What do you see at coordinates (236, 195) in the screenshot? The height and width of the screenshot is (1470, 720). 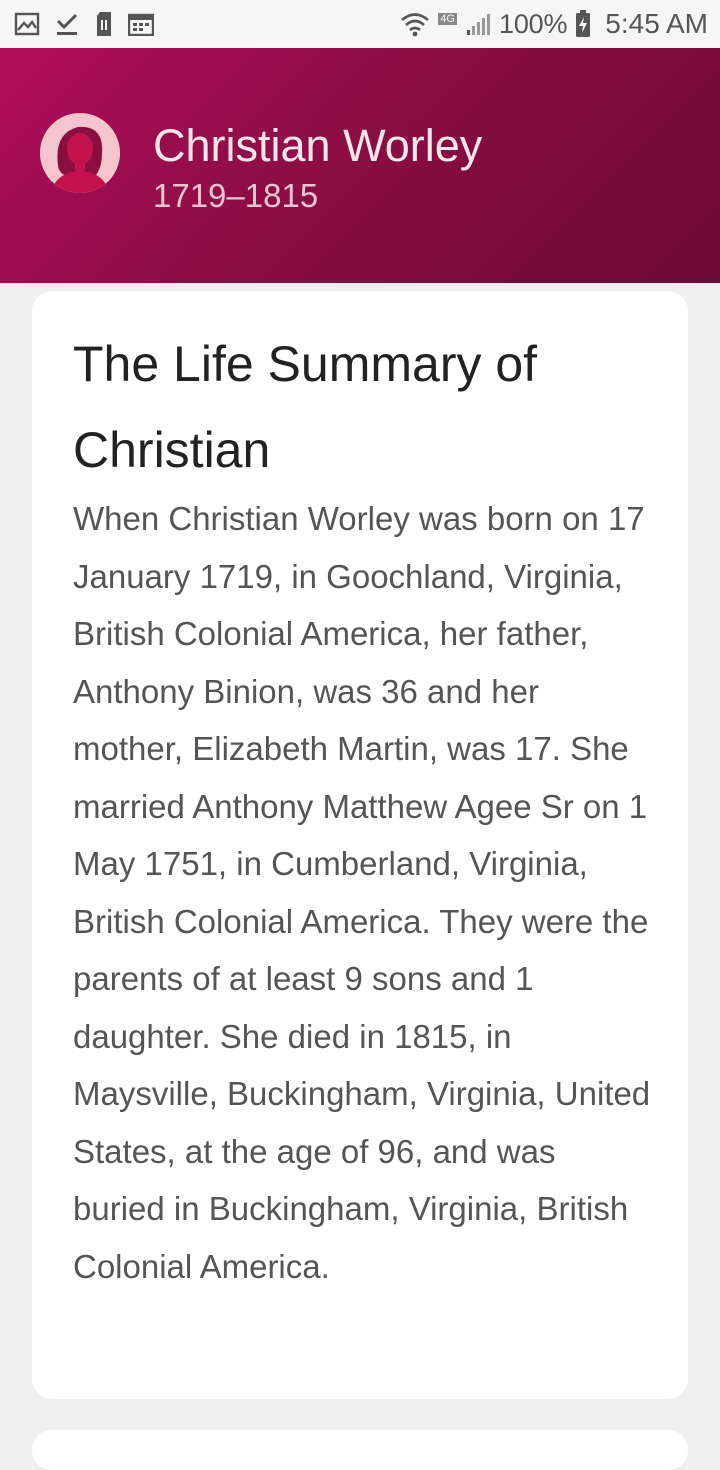 I see `person-lifespan: 1719–1815` at bounding box center [236, 195].